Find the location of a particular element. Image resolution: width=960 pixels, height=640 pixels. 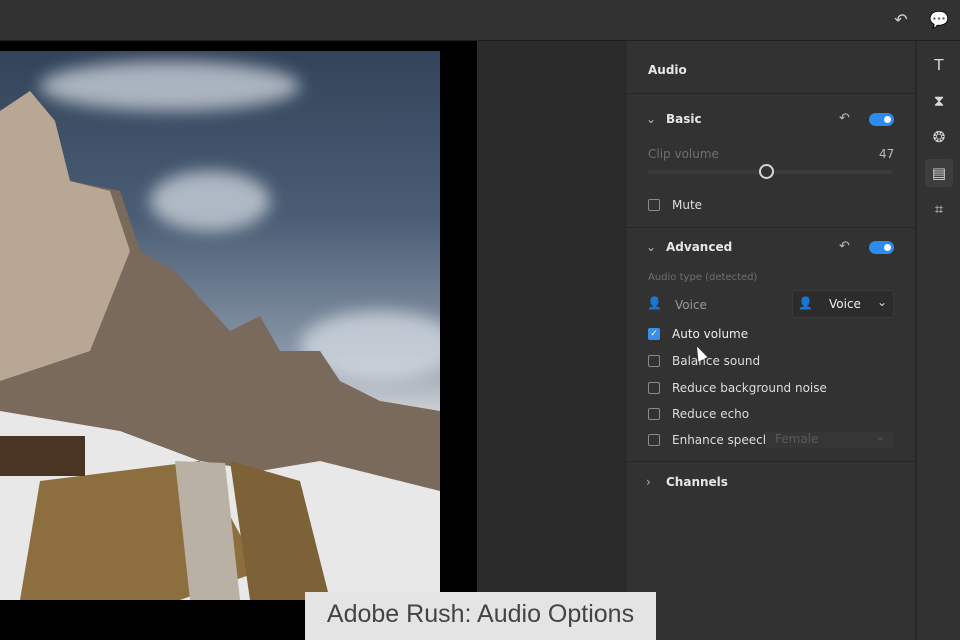

auto-volume-checkbox: ✓ is located at coordinates (654, 334).